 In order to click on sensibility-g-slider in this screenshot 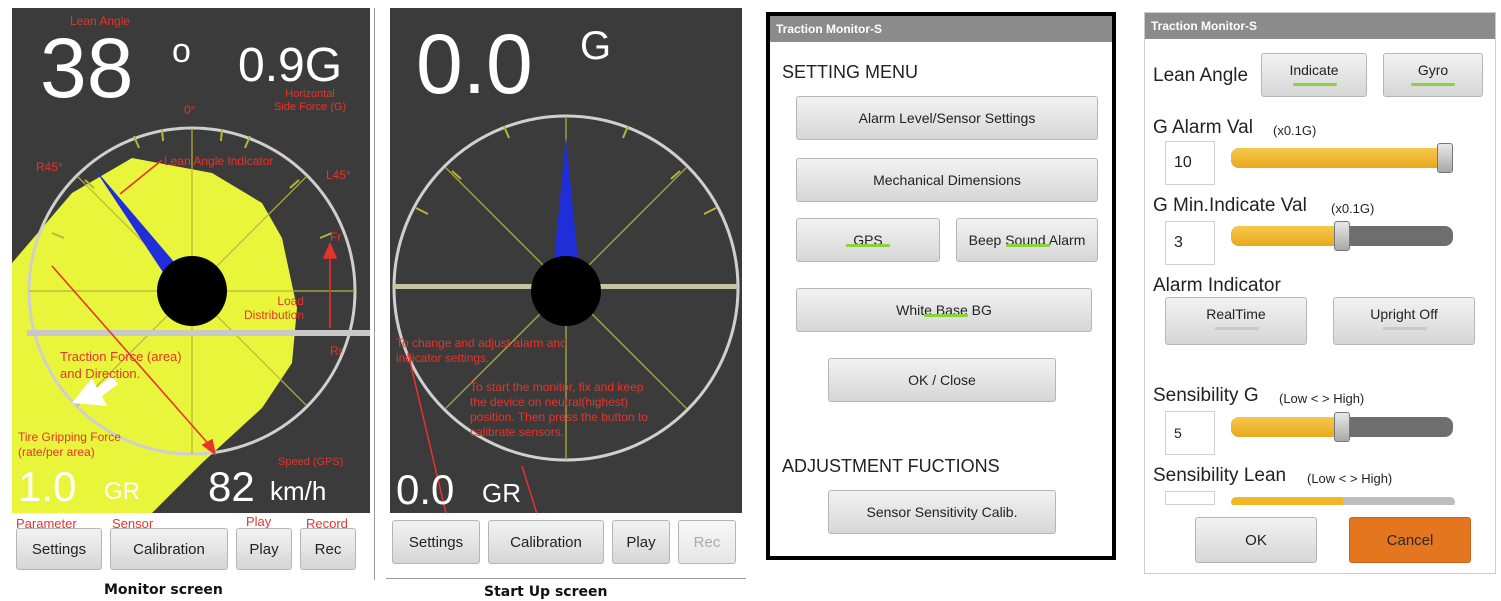, I will do `click(1342, 427)`.